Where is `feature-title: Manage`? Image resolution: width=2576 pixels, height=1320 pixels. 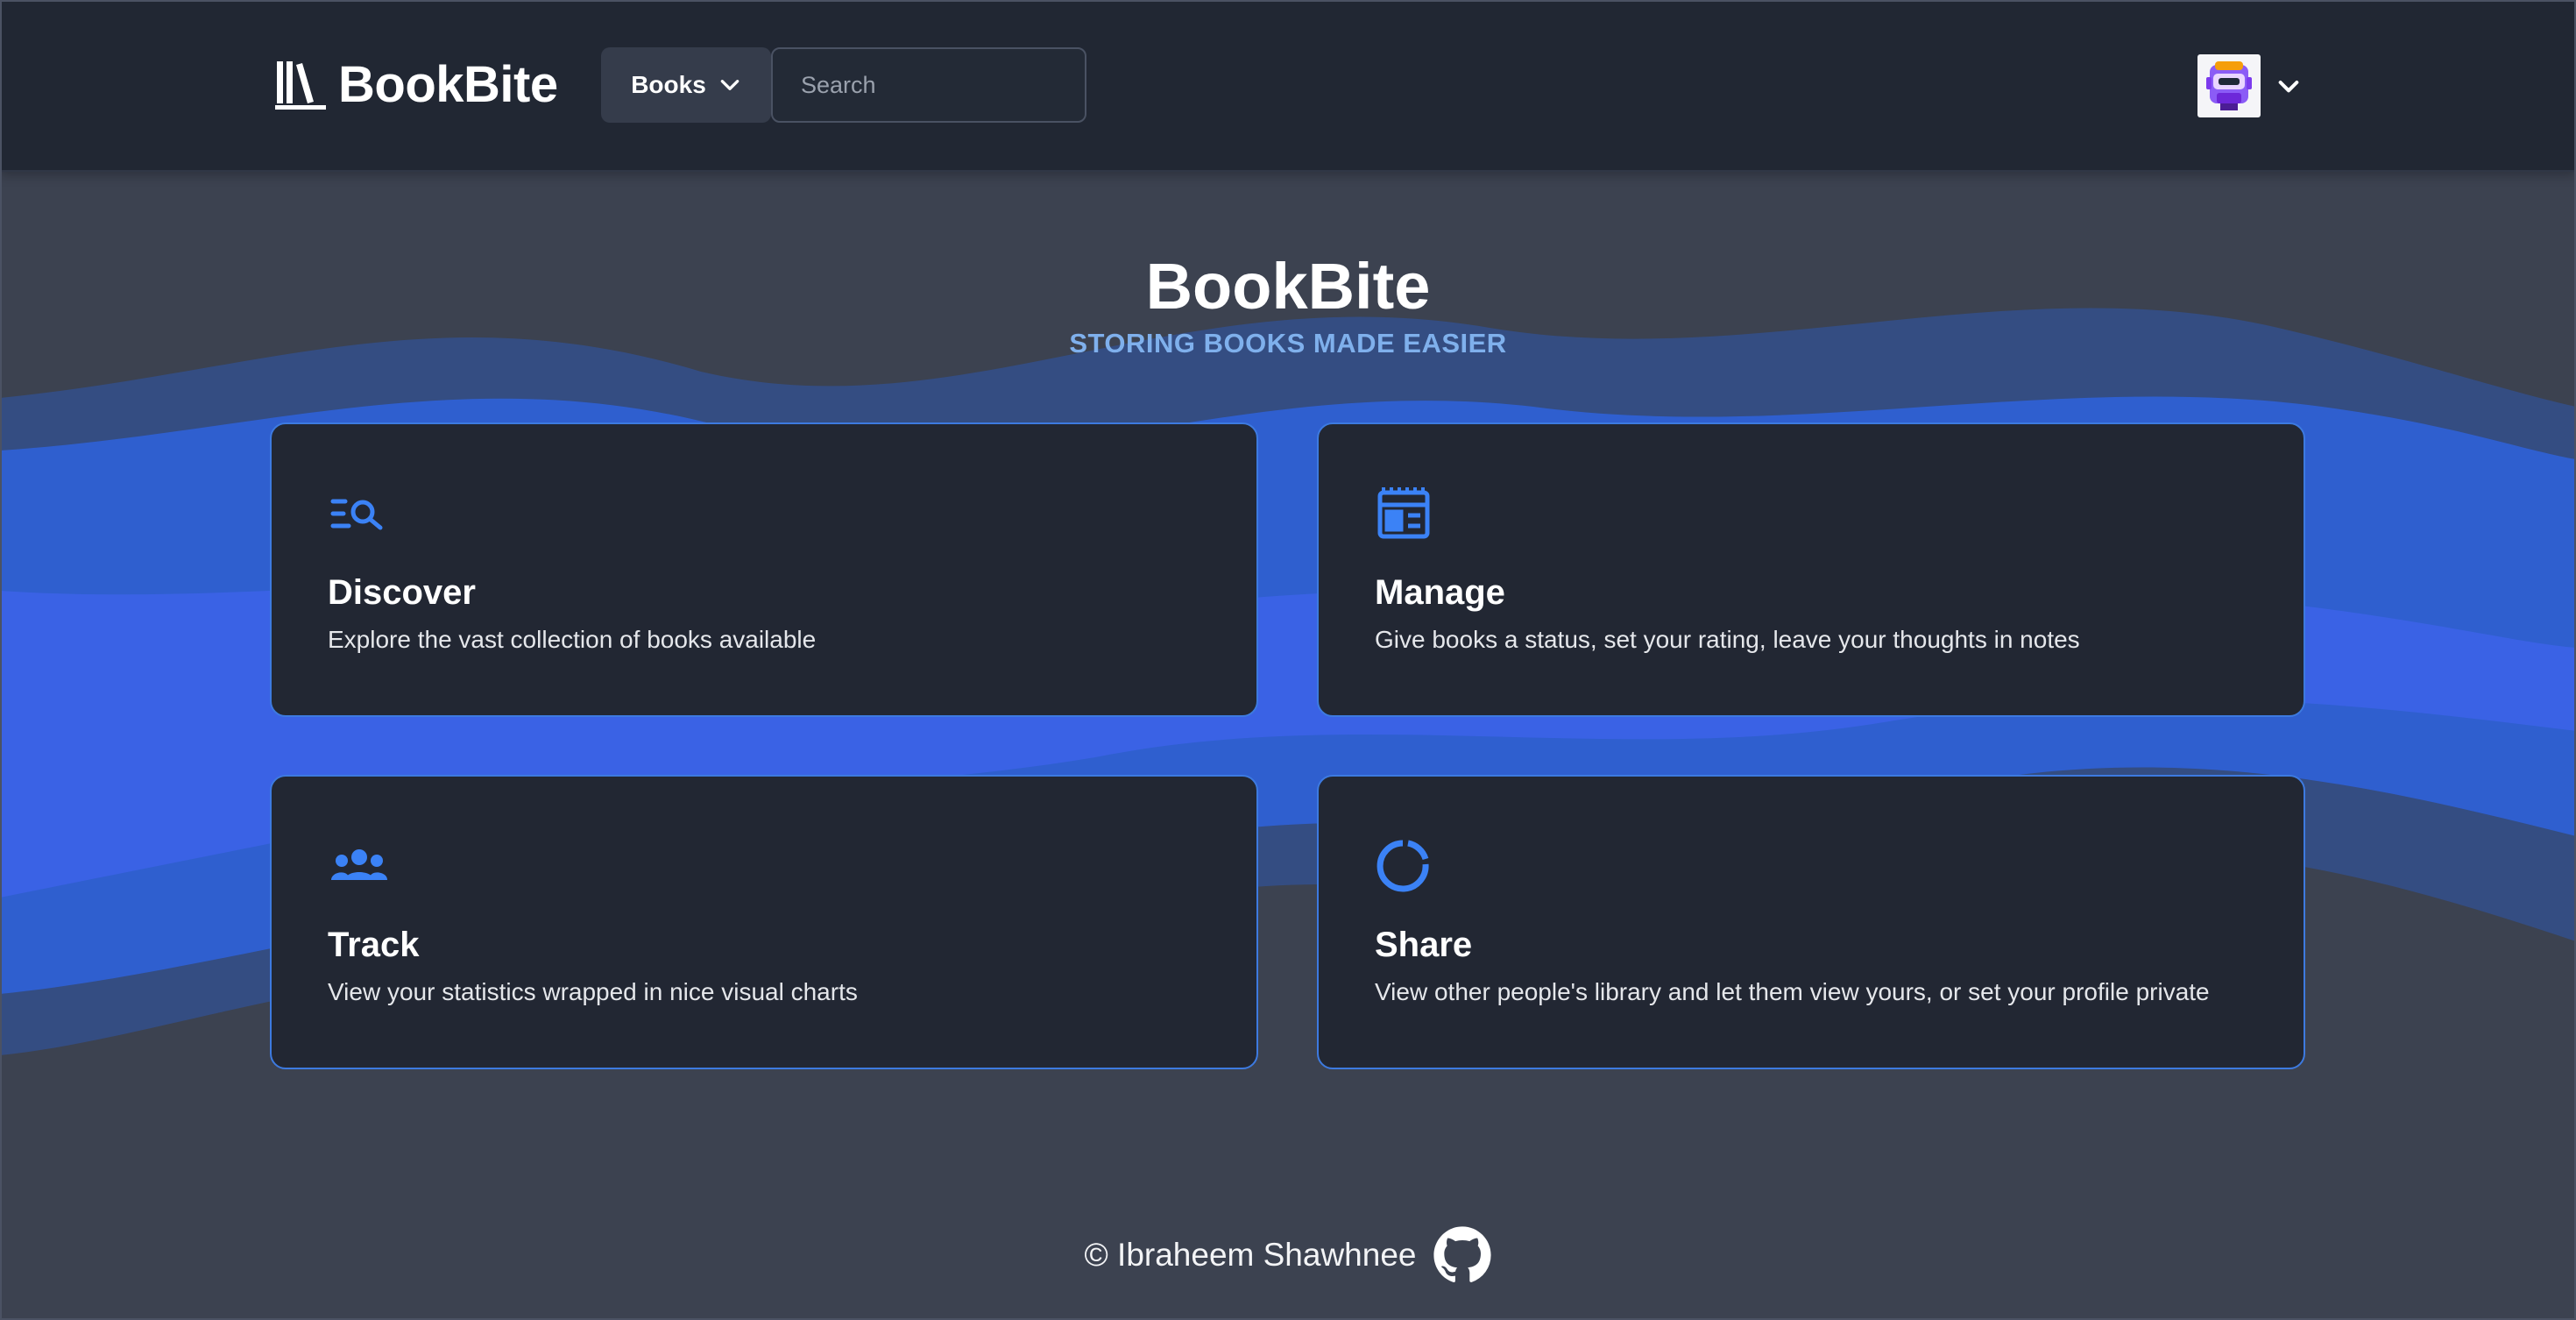
feature-title: Manage is located at coordinates (1440, 592).